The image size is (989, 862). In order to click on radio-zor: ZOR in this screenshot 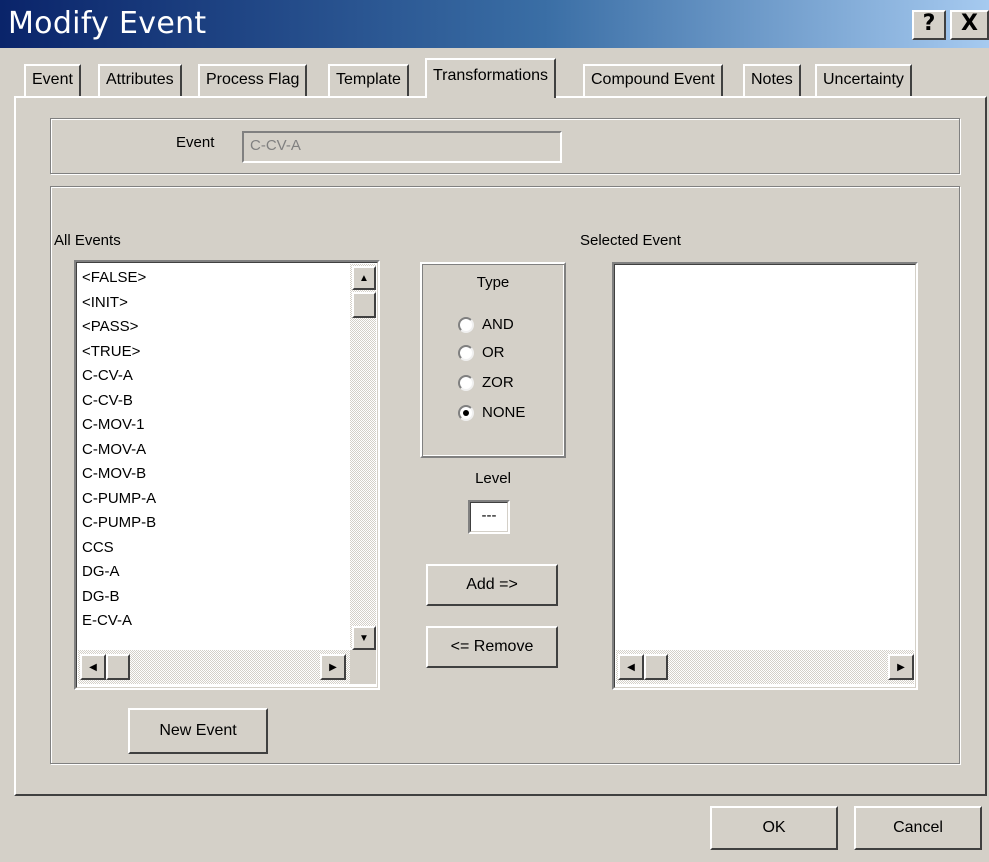, I will do `click(508, 384)`.